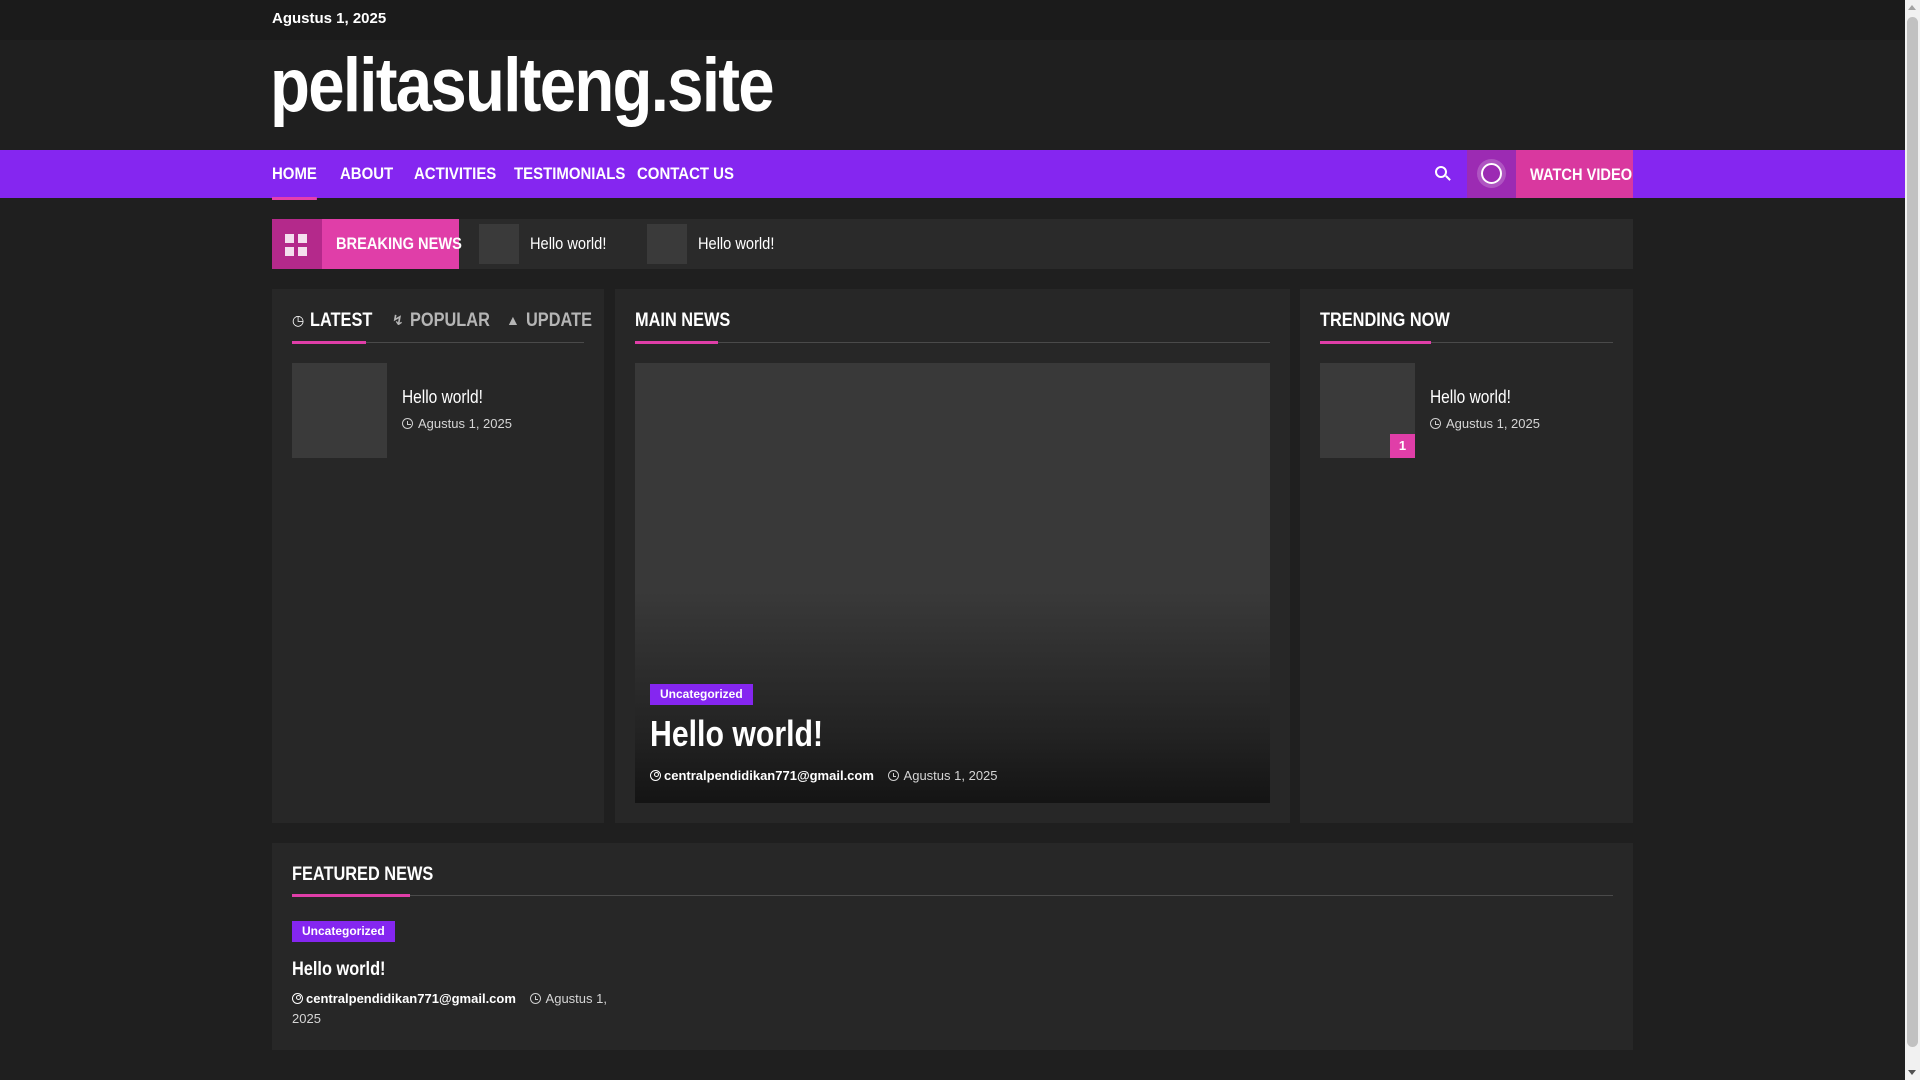  What do you see at coordinates (952, 20) in the screenshot?
I see `top-bar: Agustus 1, 2025` at bounding box center [952, 20].